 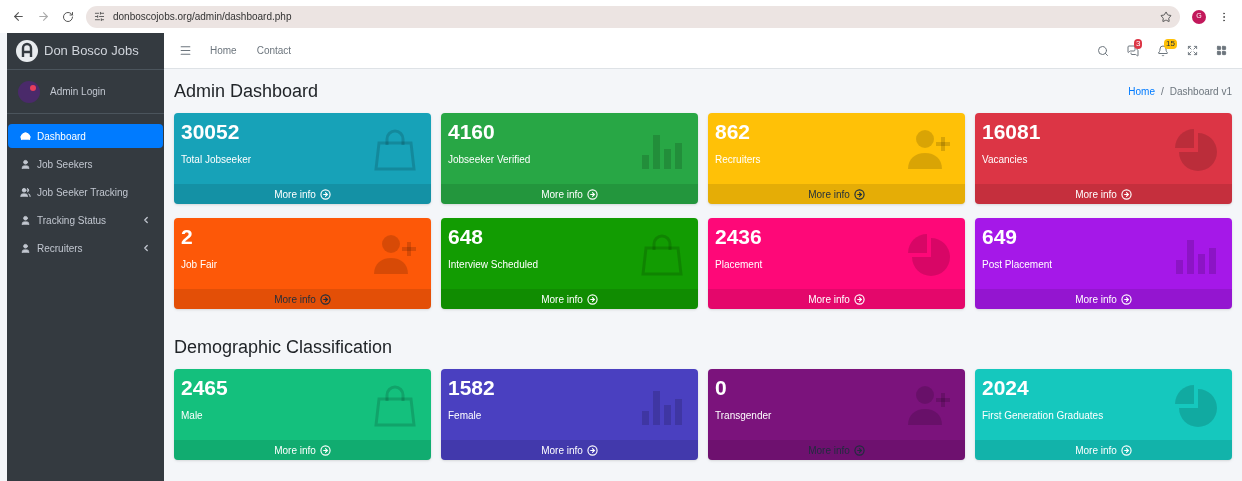 I want to click on users-icon, so click(x=25, y=192).